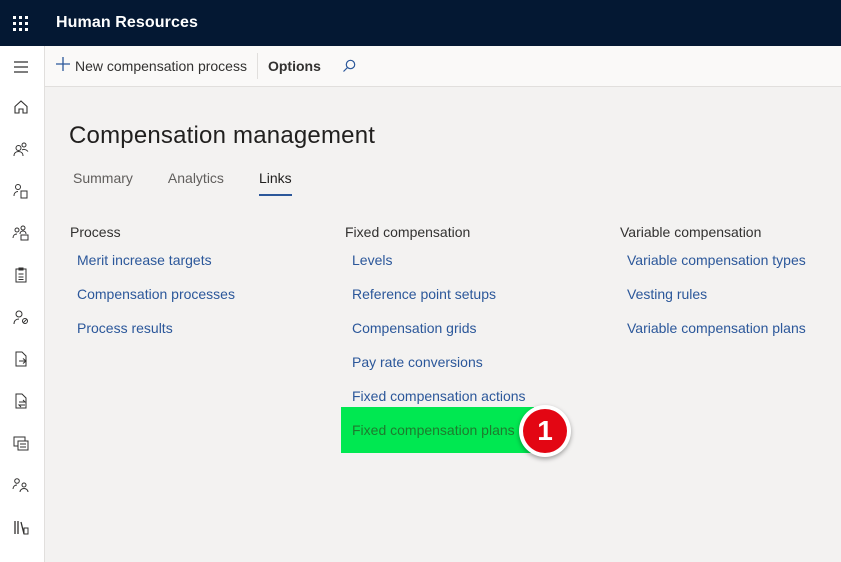 The image size is (841, 562). What do you see at coordinates (372, 260) in the screenshot?
I see `link-levels: Levels` at bounding box center [372, 260].